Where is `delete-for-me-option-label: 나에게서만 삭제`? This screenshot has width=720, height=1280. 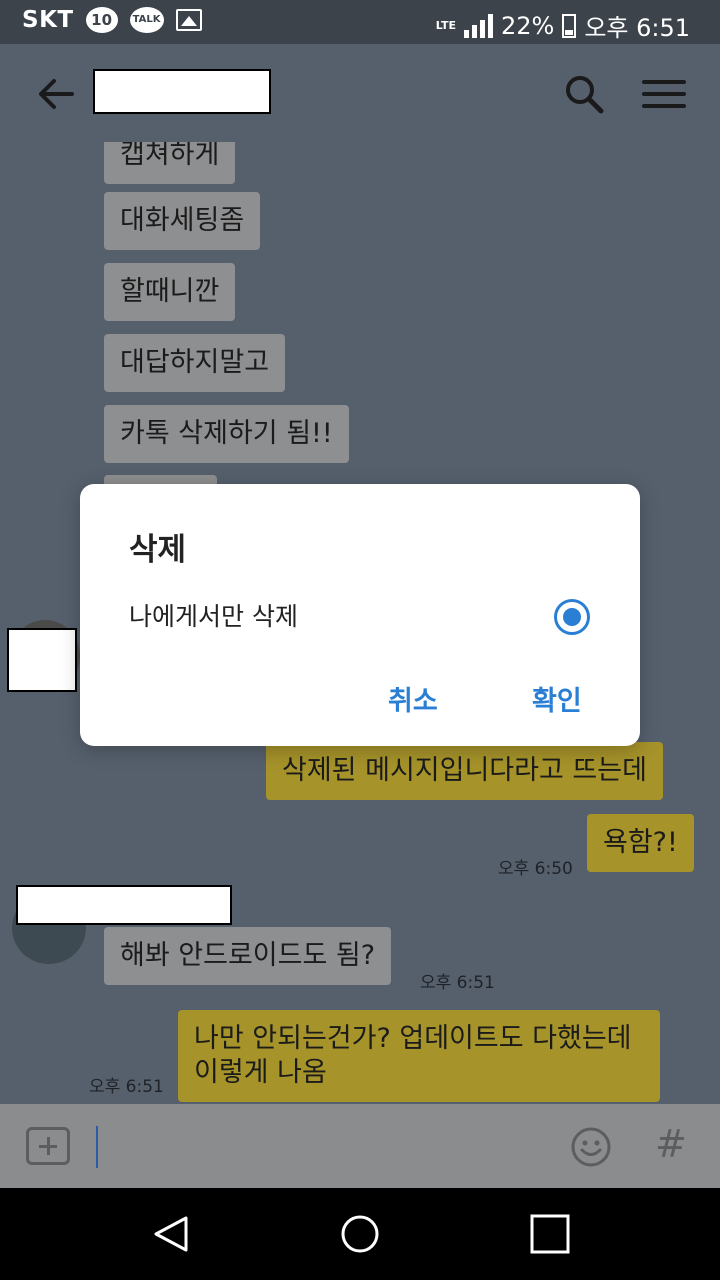 delete-for-me-option-label: 나에게서만 삭제 is located at coordinates (213, 615).